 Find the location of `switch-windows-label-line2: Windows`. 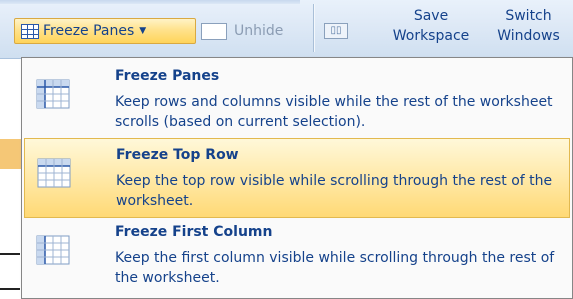

switch-windows-label-line2: Windows is located at coordinates (528, 36).